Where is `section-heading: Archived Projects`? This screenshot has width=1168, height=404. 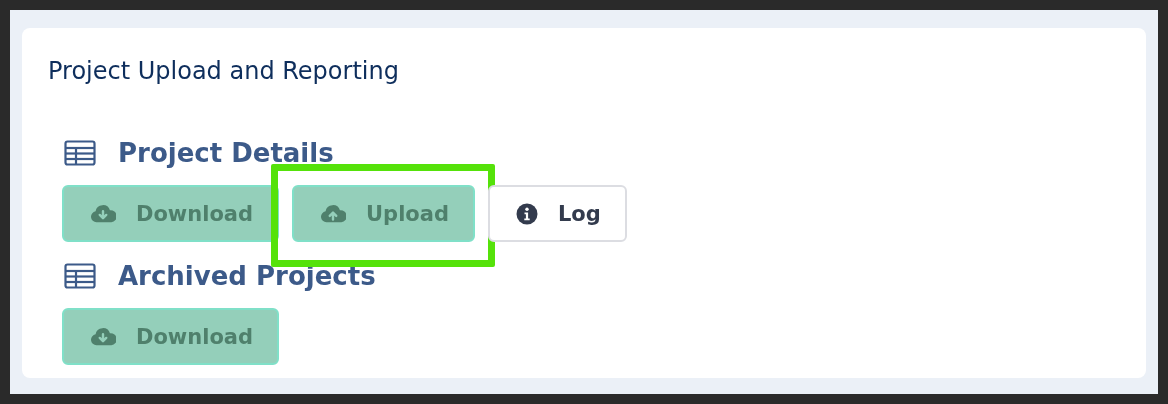
section-heading: Archived Projects is located at coordinates (247, 276).